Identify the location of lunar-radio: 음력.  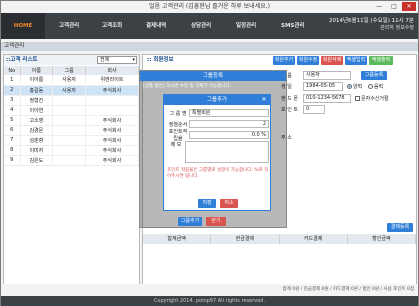
(375, 86).